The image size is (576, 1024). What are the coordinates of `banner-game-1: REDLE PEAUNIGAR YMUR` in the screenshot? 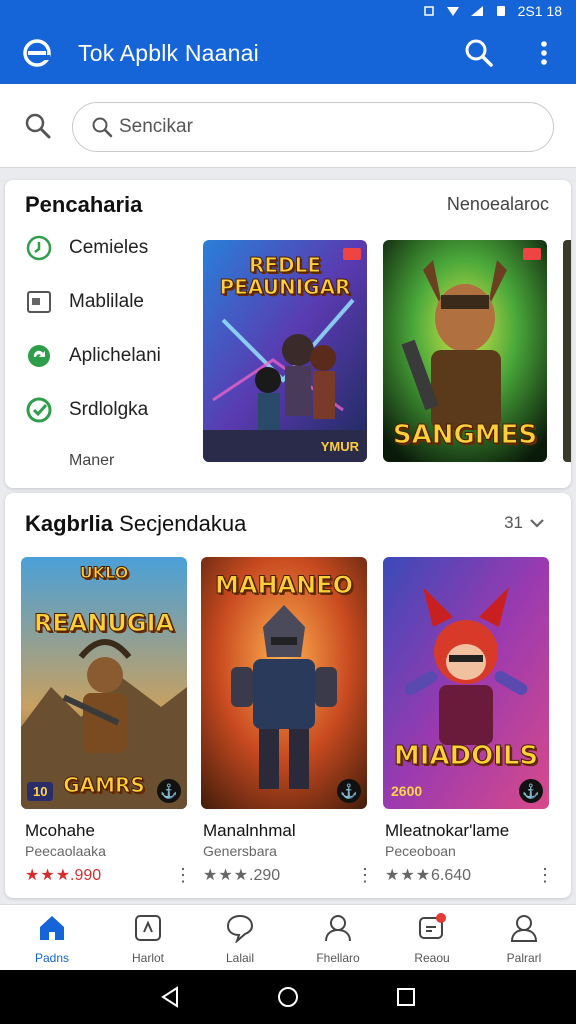 It's located at (285, 351).